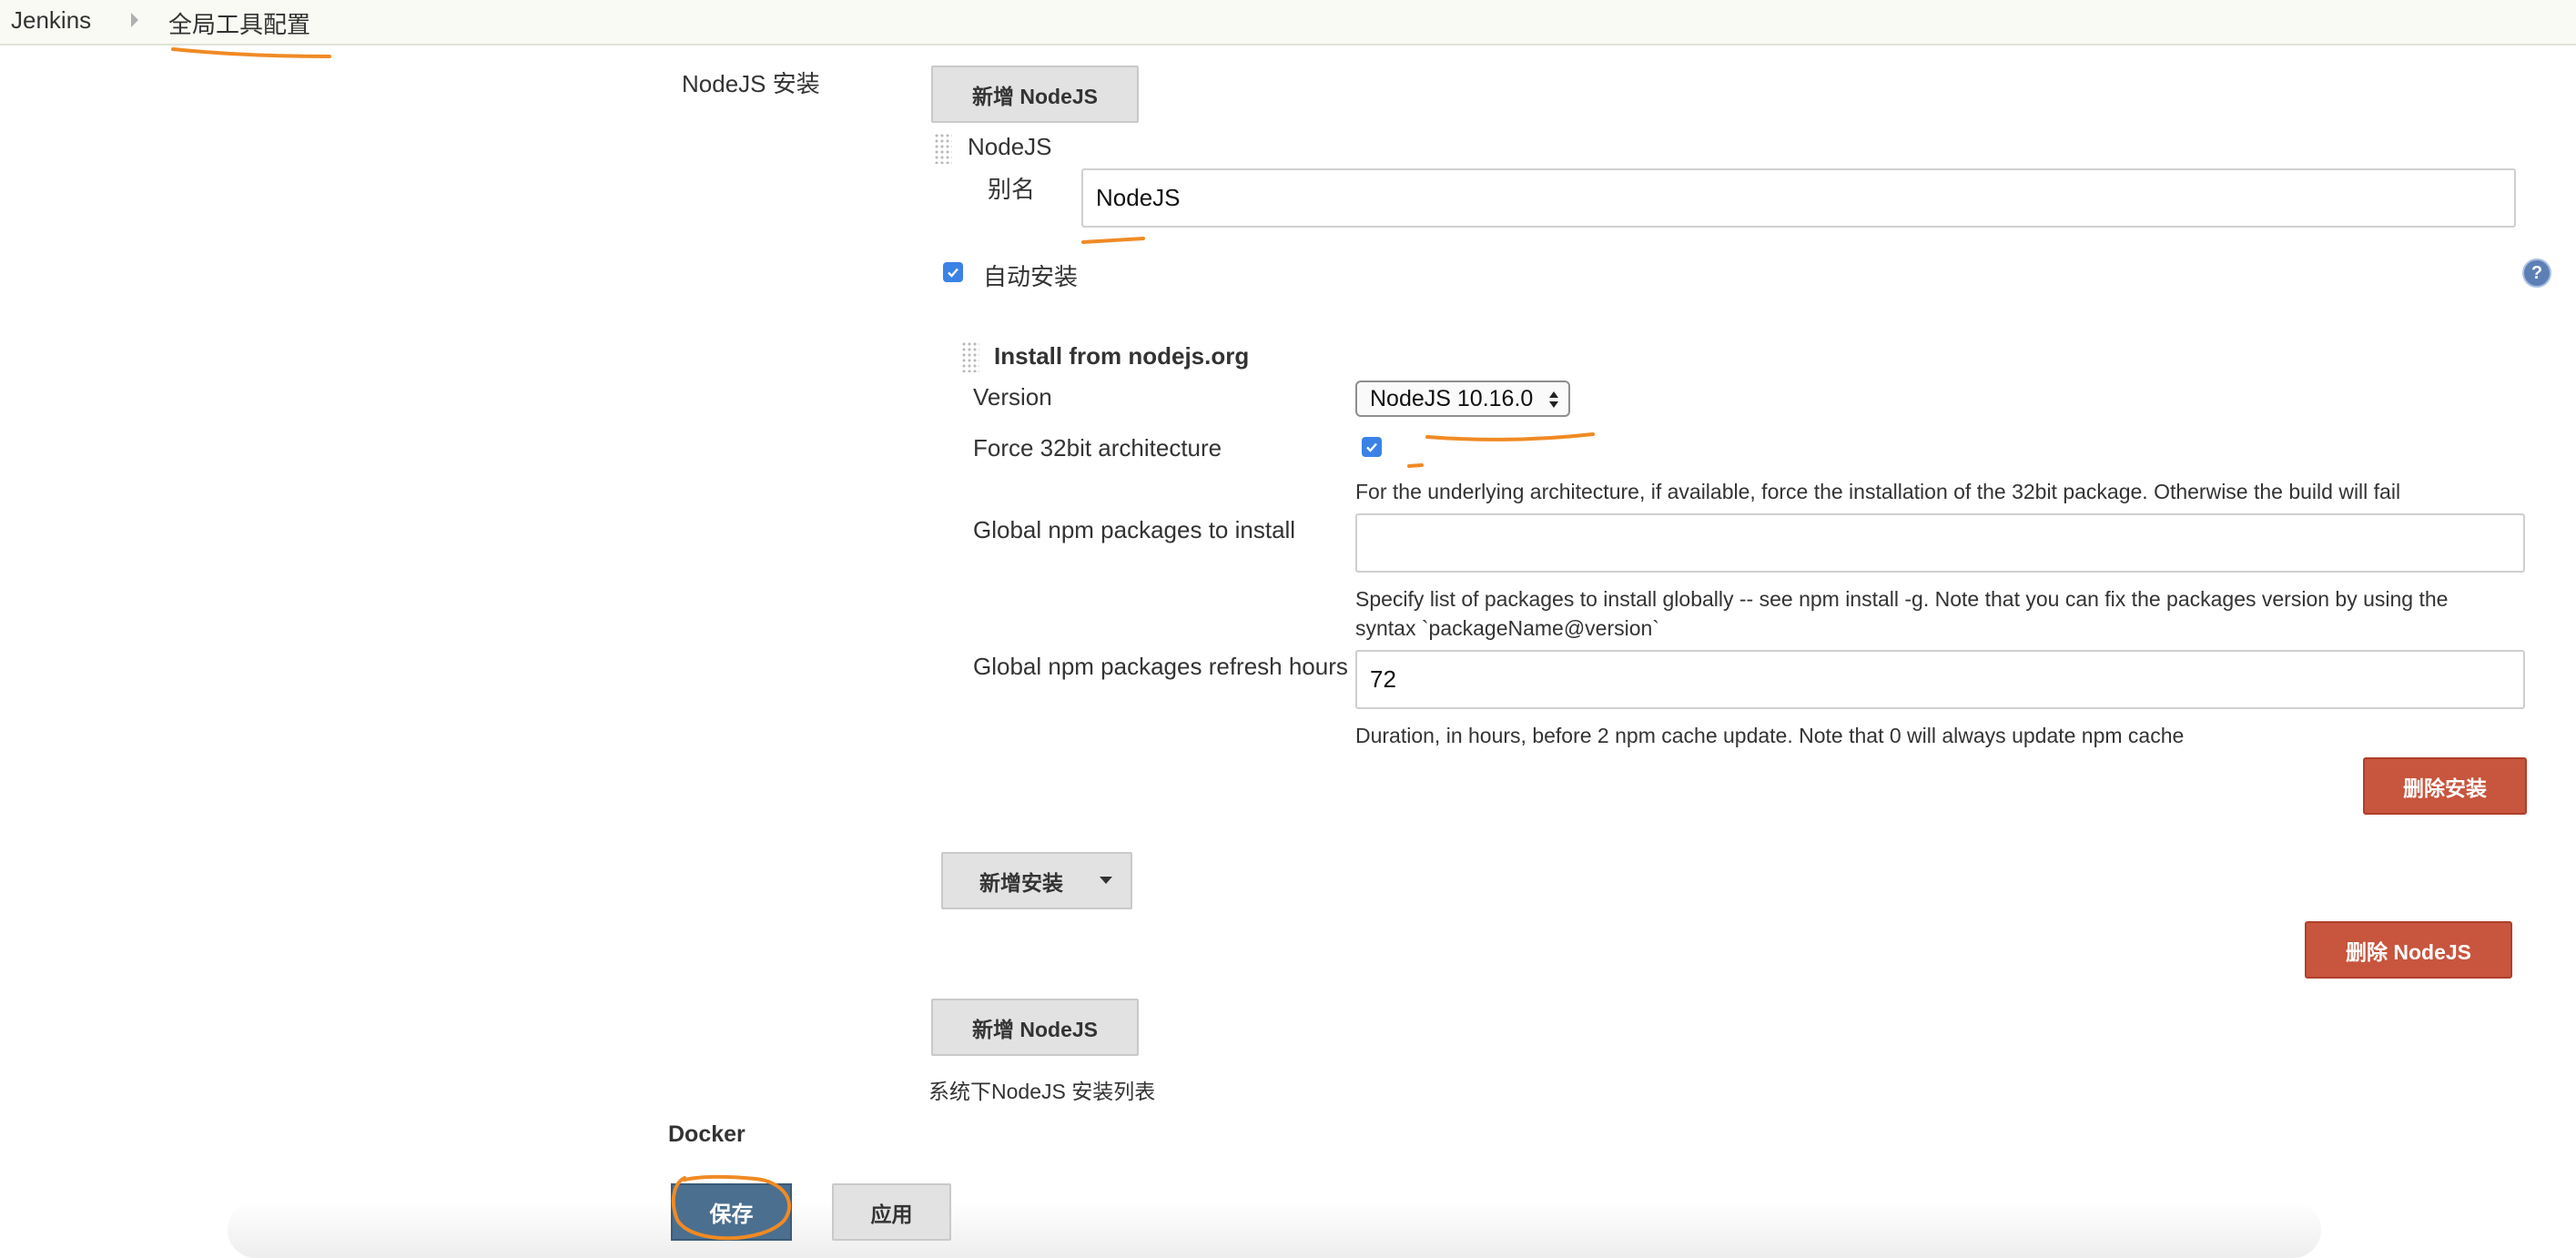  I want to click on nodejs-section-label: NodeJS 安装, so click(751, 83).